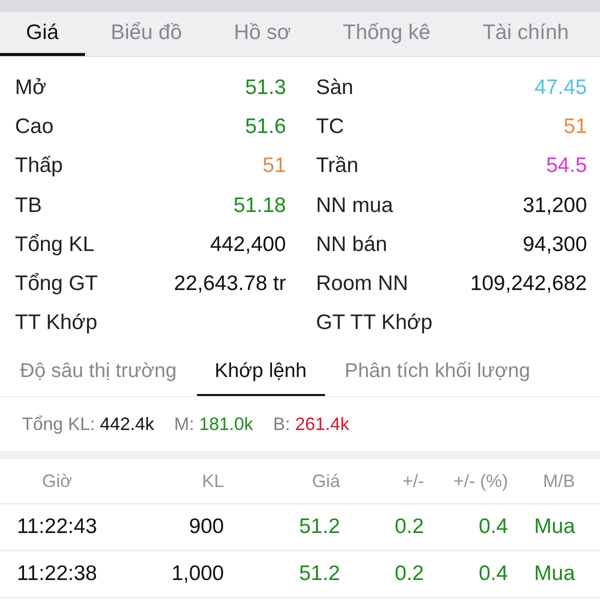 The width and height of the screenshot is (600, 600). Describe the element at coordinates (262, 34) in the screenshot. I see `tab: Hồ sơ` at that location.